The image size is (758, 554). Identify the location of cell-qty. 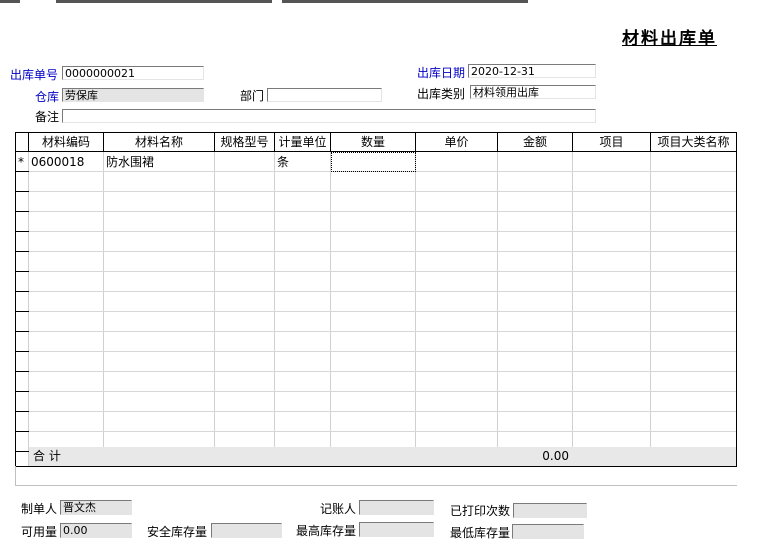
(373, 162).